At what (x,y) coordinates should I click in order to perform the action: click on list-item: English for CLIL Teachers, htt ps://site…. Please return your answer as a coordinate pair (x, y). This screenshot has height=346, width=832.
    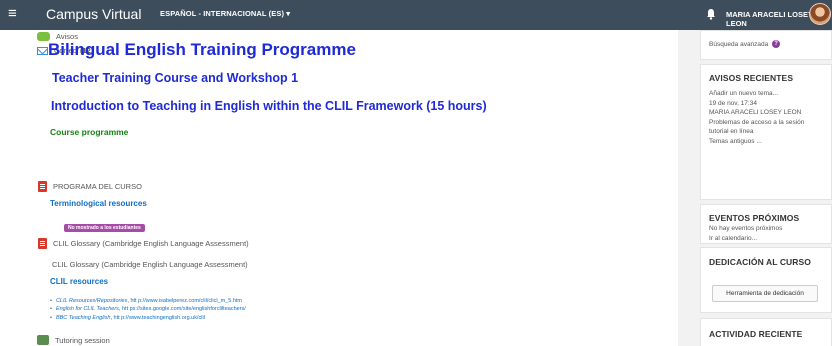
    Looking at the image, I should click on (148, 309).